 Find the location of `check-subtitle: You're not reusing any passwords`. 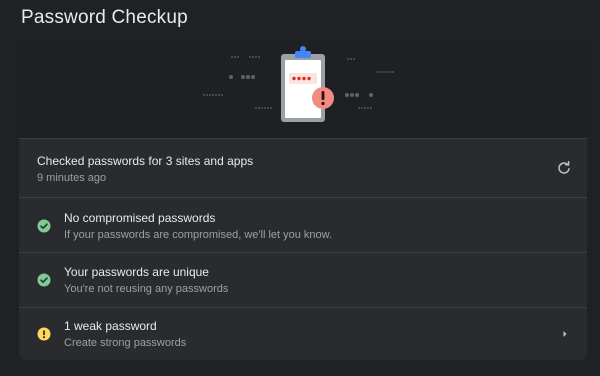

check-subtitle: You're not reusing any passwords is located at coordinates (146, 289).